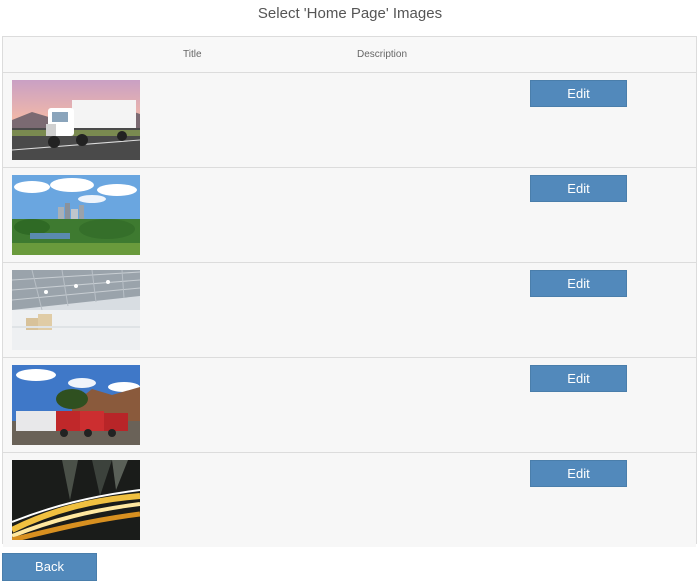 The width and height of the screenshot is (700, 582). What do you see at coordinates (382, 54) in the screenshot?
I see `column-header-description: Description` at bounding box center [382, 54].